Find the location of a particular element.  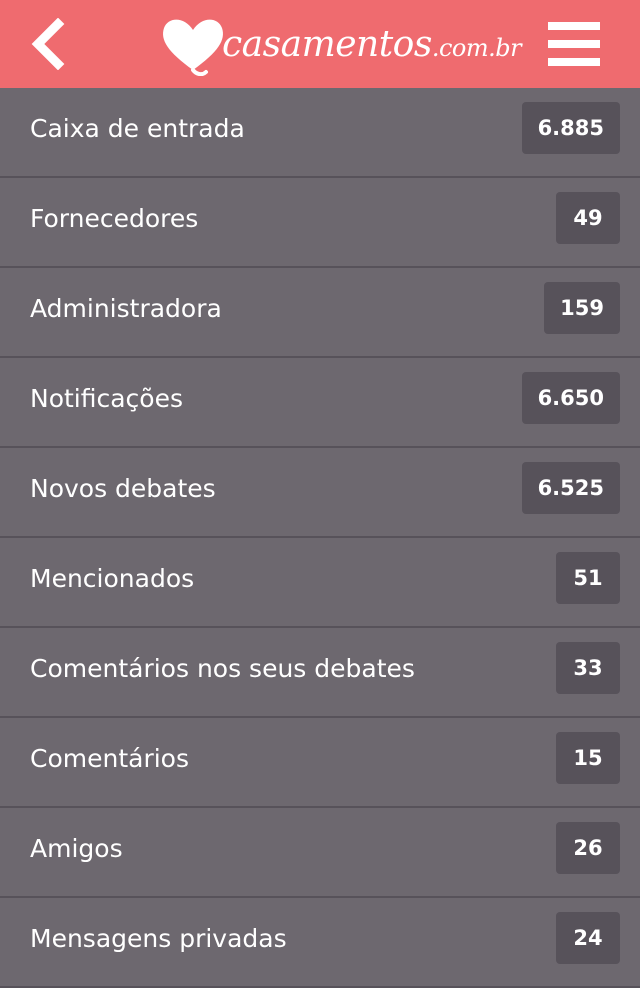

list-item-label: Amigos is located at coordinates (76, 848).